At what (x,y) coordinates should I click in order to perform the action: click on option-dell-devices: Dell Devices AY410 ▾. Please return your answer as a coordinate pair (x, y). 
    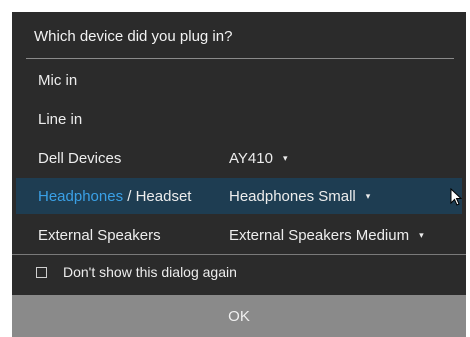
    Looking at the image, I should click on (239, 158).